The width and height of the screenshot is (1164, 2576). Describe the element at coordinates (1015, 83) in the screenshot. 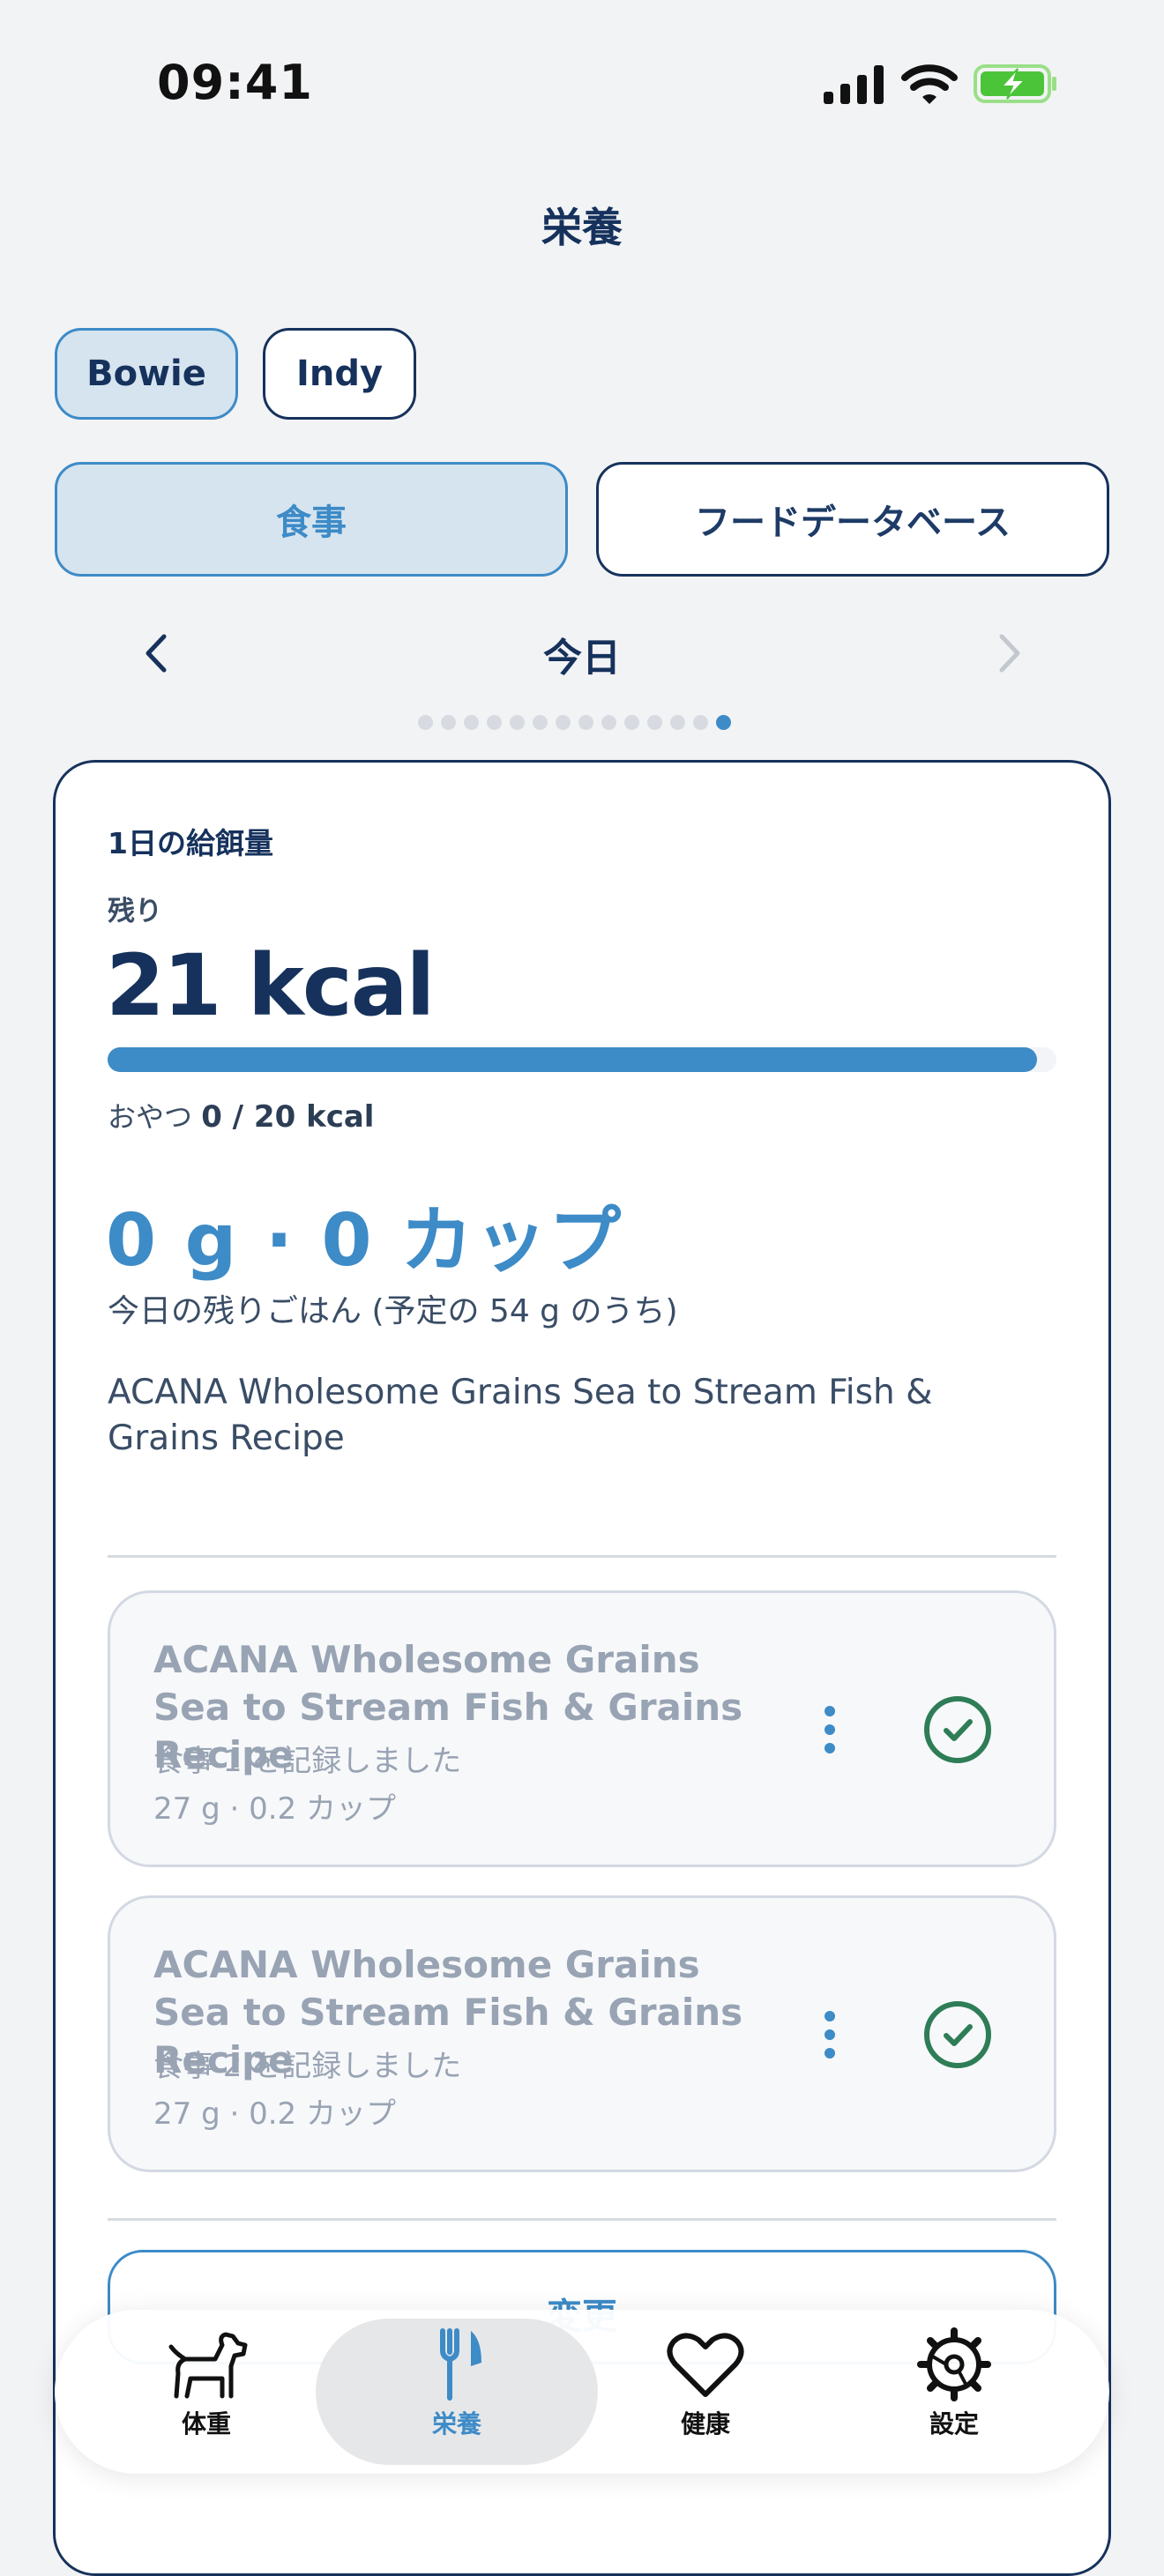

I see `battery-charging-icon` at that location.